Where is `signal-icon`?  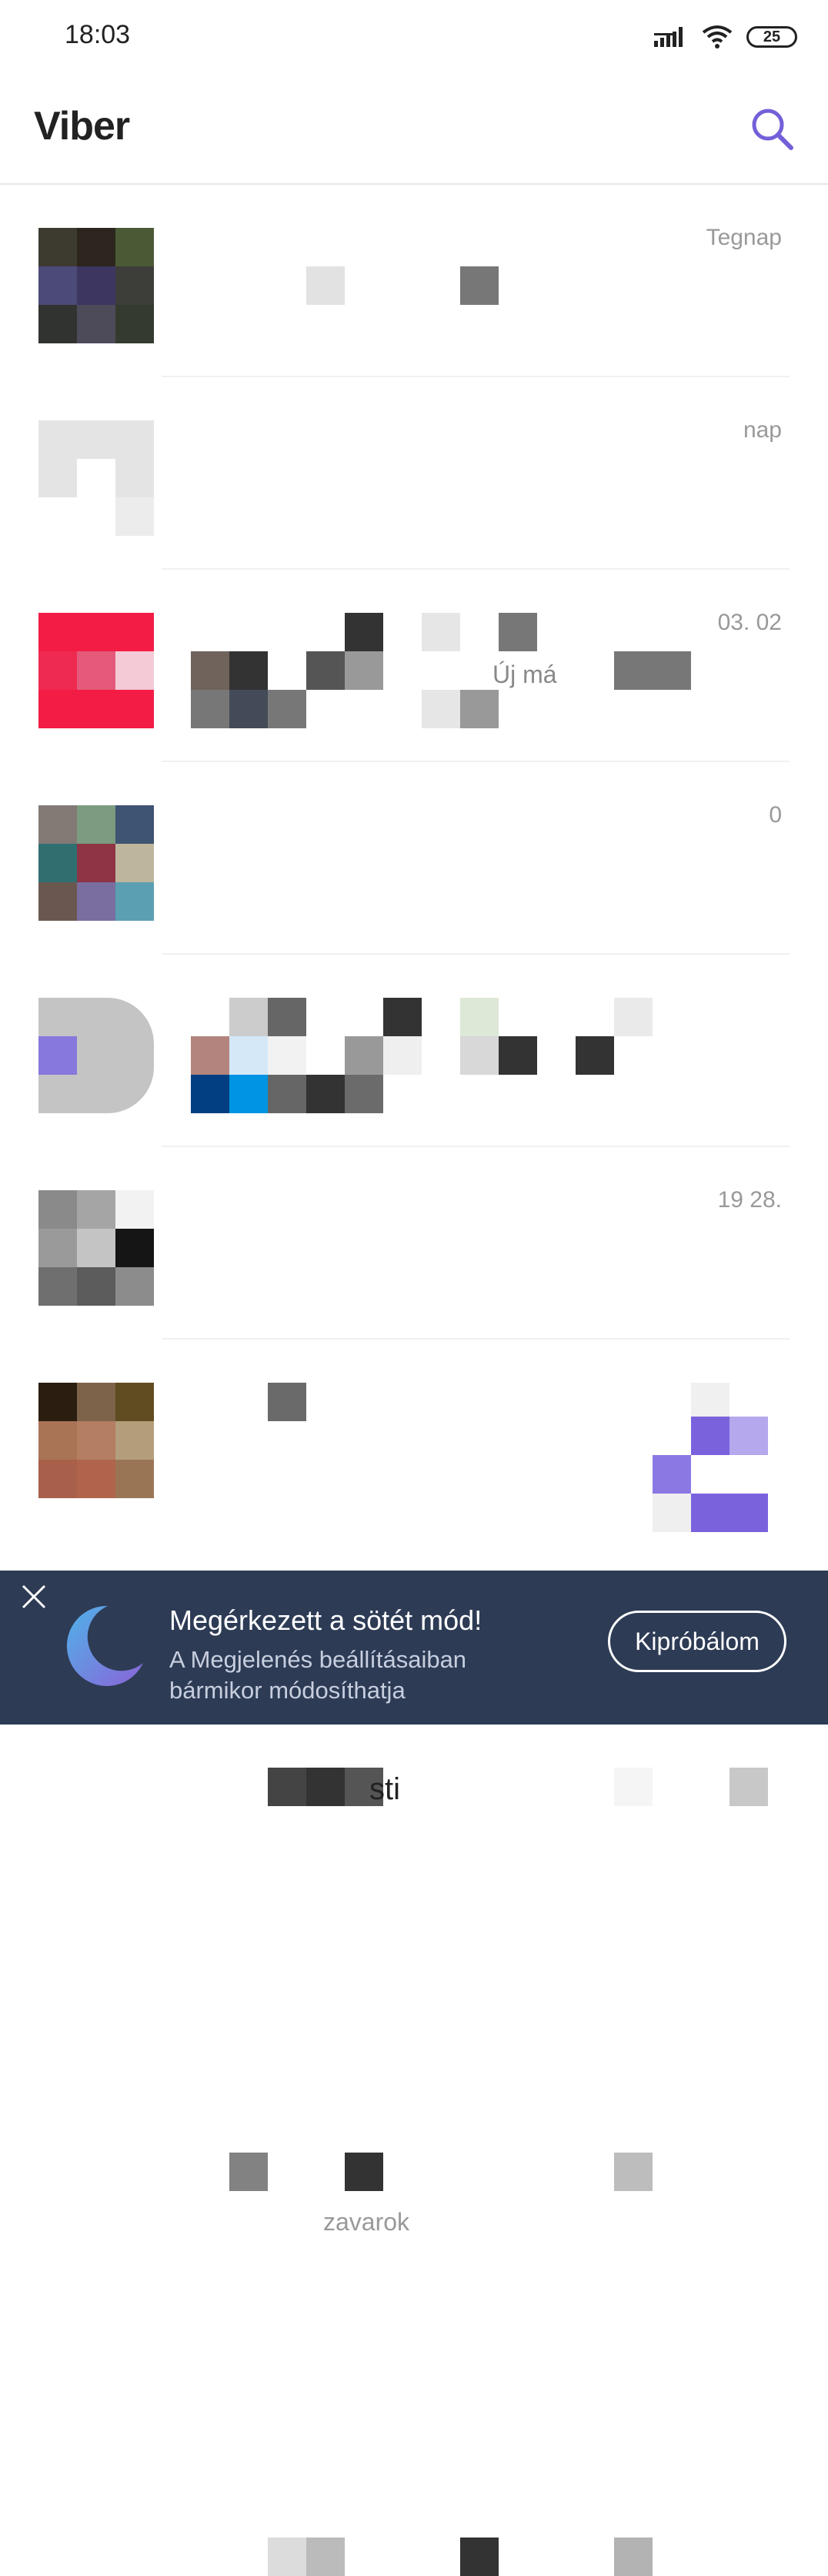 signal-icon is located at coordinates (668, 37).